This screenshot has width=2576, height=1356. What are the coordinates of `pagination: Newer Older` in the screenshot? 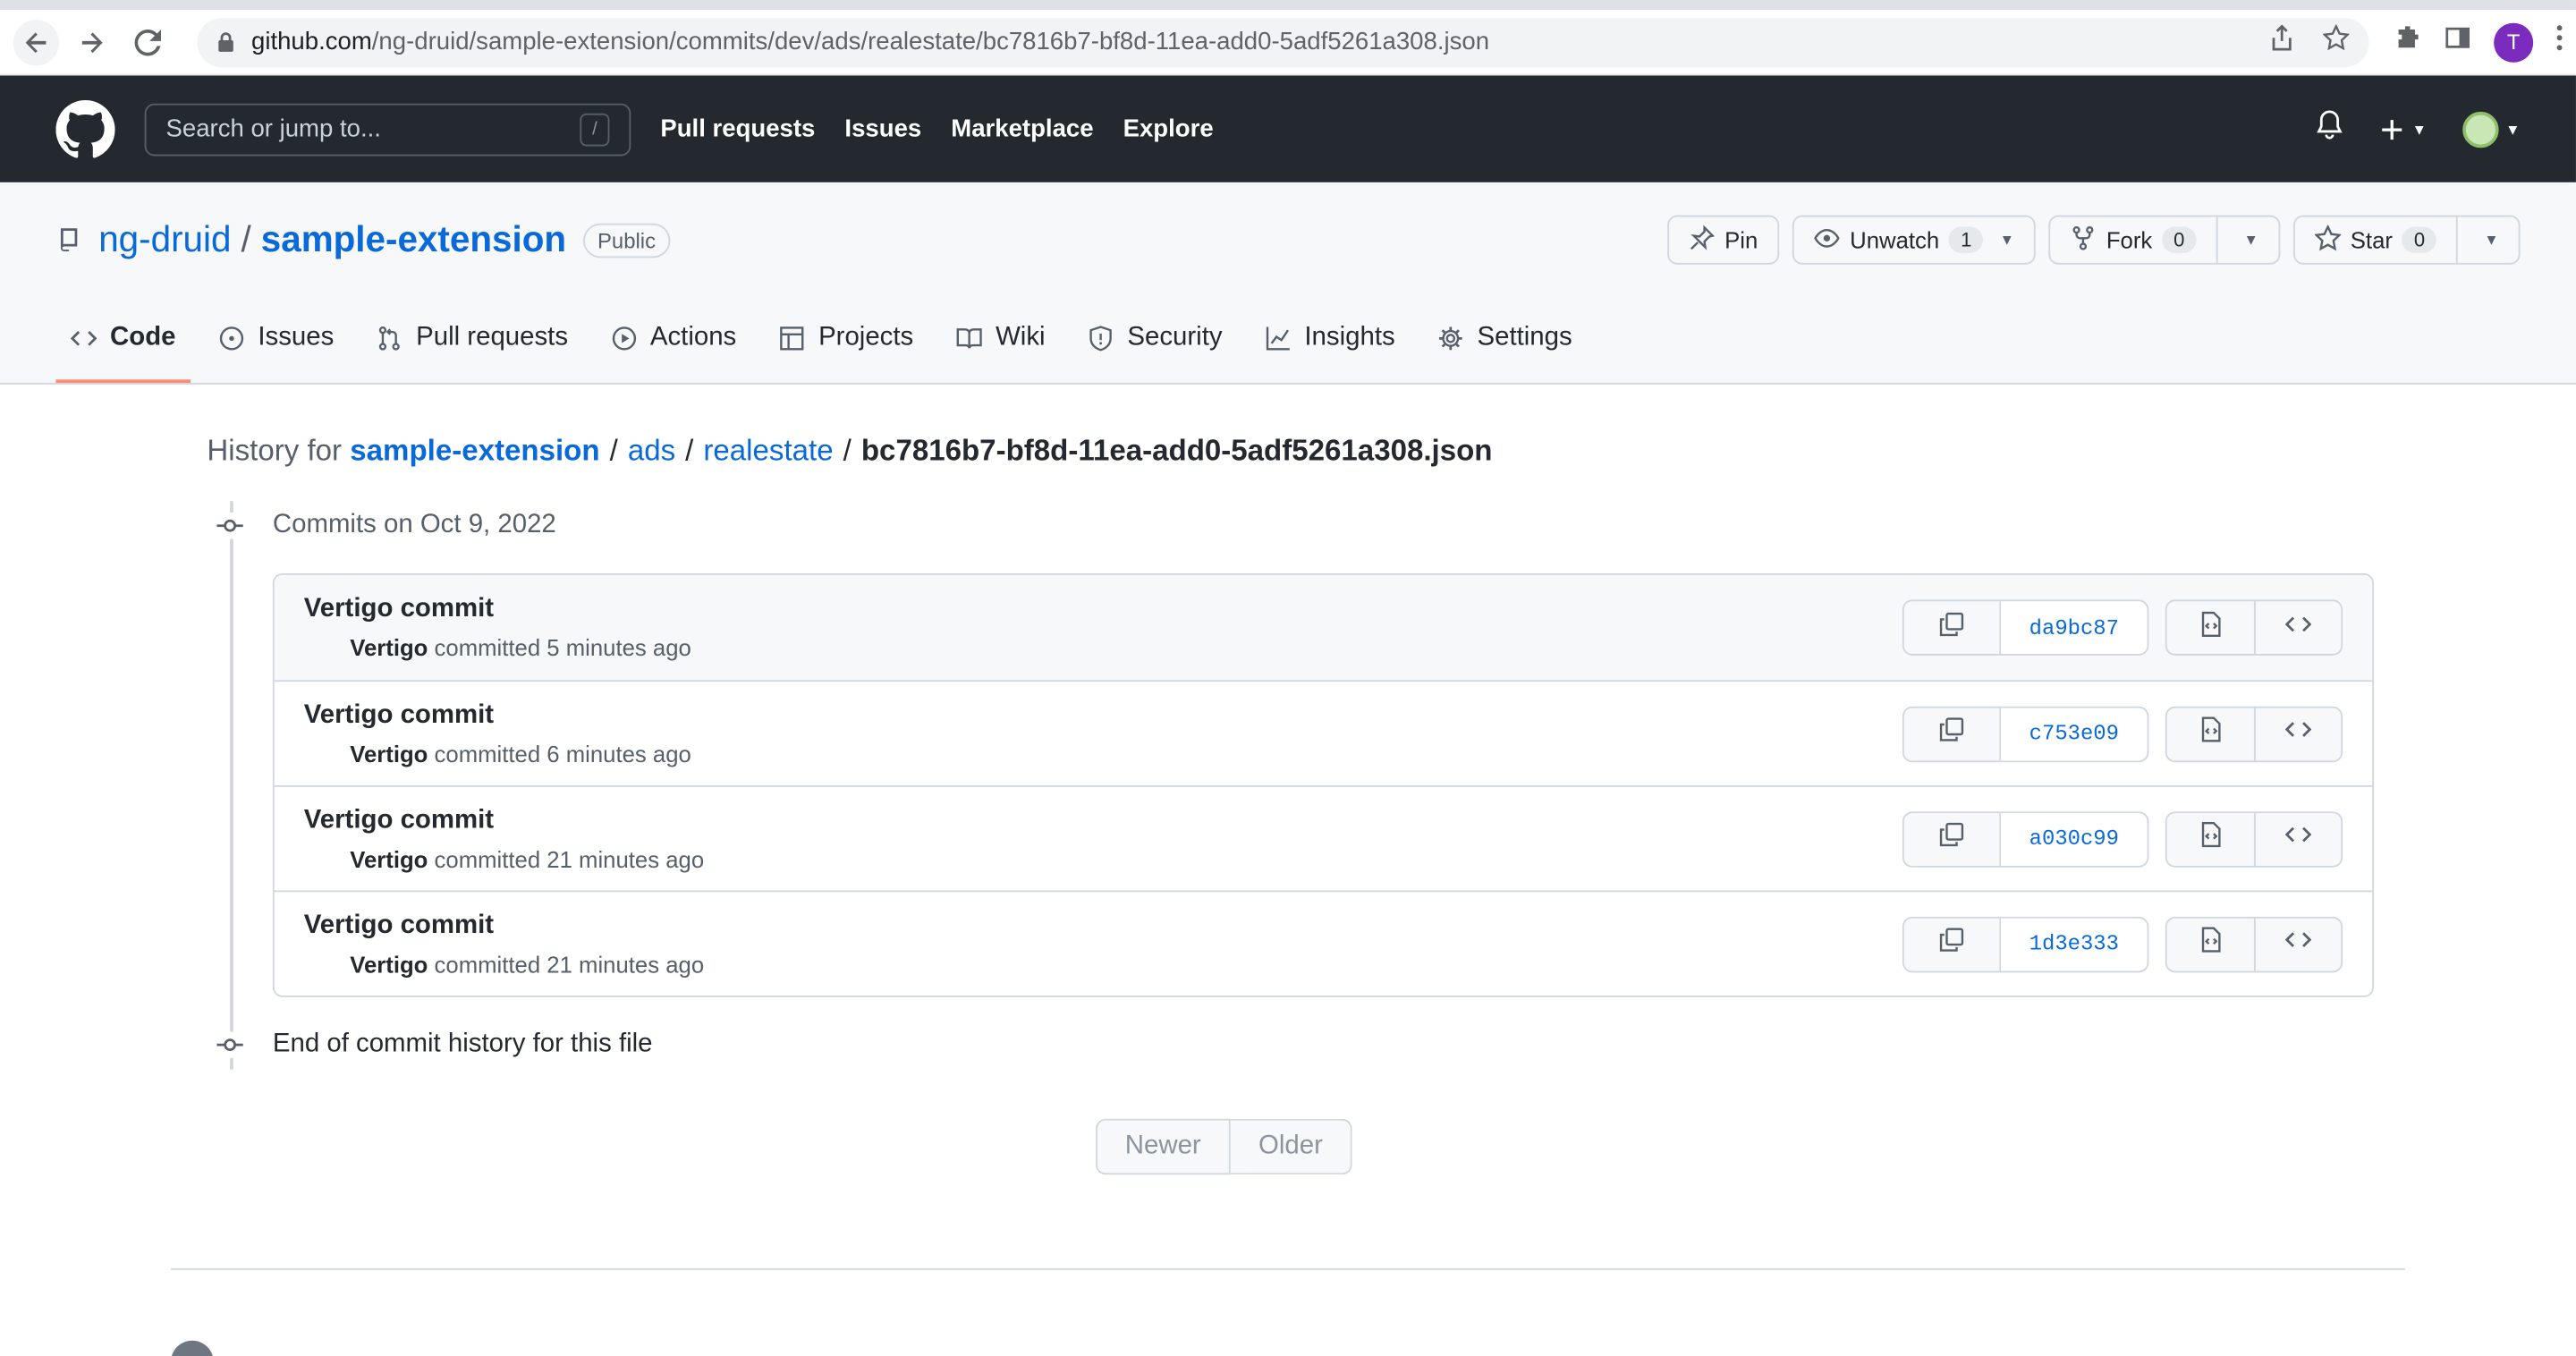 It's located at (1224, 1146).